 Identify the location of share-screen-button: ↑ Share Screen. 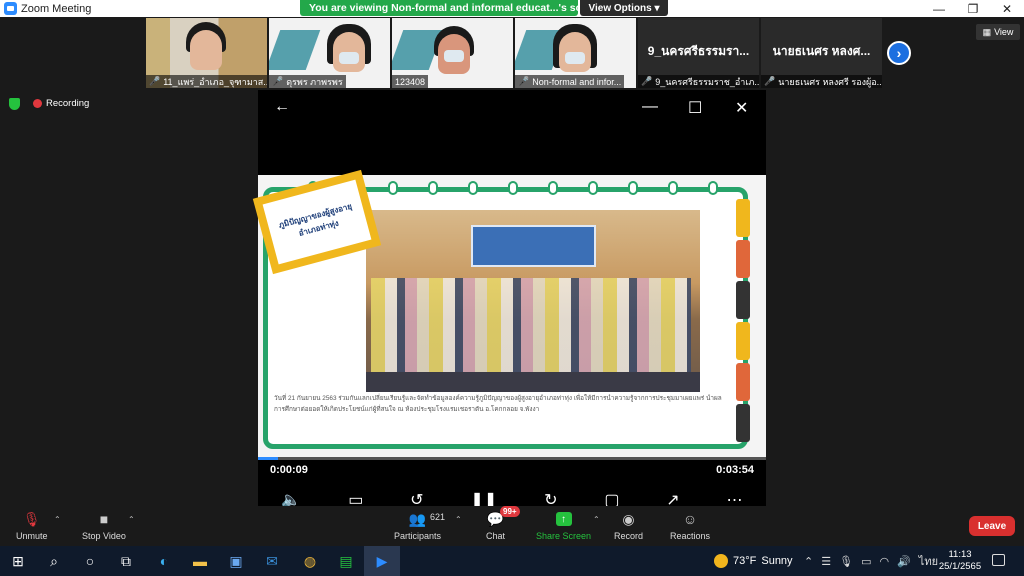
(563, 525).